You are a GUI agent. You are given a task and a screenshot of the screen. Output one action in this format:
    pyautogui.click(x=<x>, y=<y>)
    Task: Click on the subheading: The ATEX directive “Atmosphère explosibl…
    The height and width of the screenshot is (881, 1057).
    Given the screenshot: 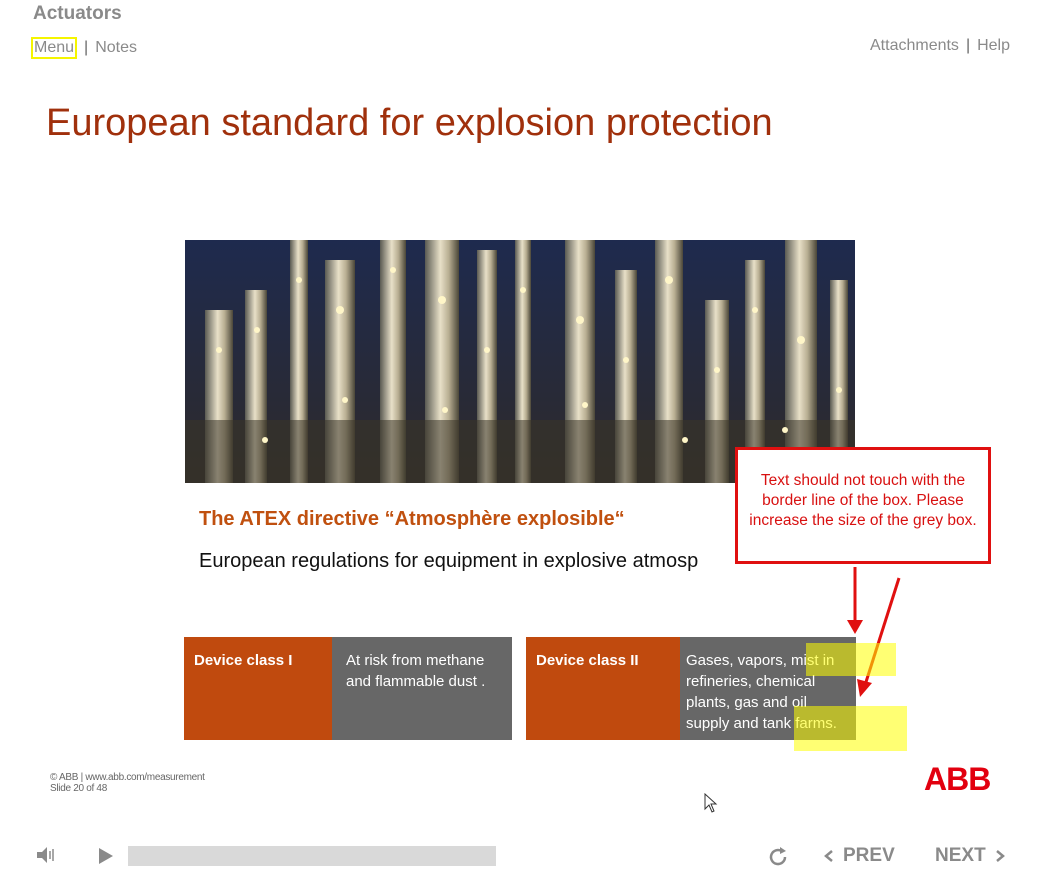 What is the action you would take?
    pyautogui.click(x=412, y=519)
    